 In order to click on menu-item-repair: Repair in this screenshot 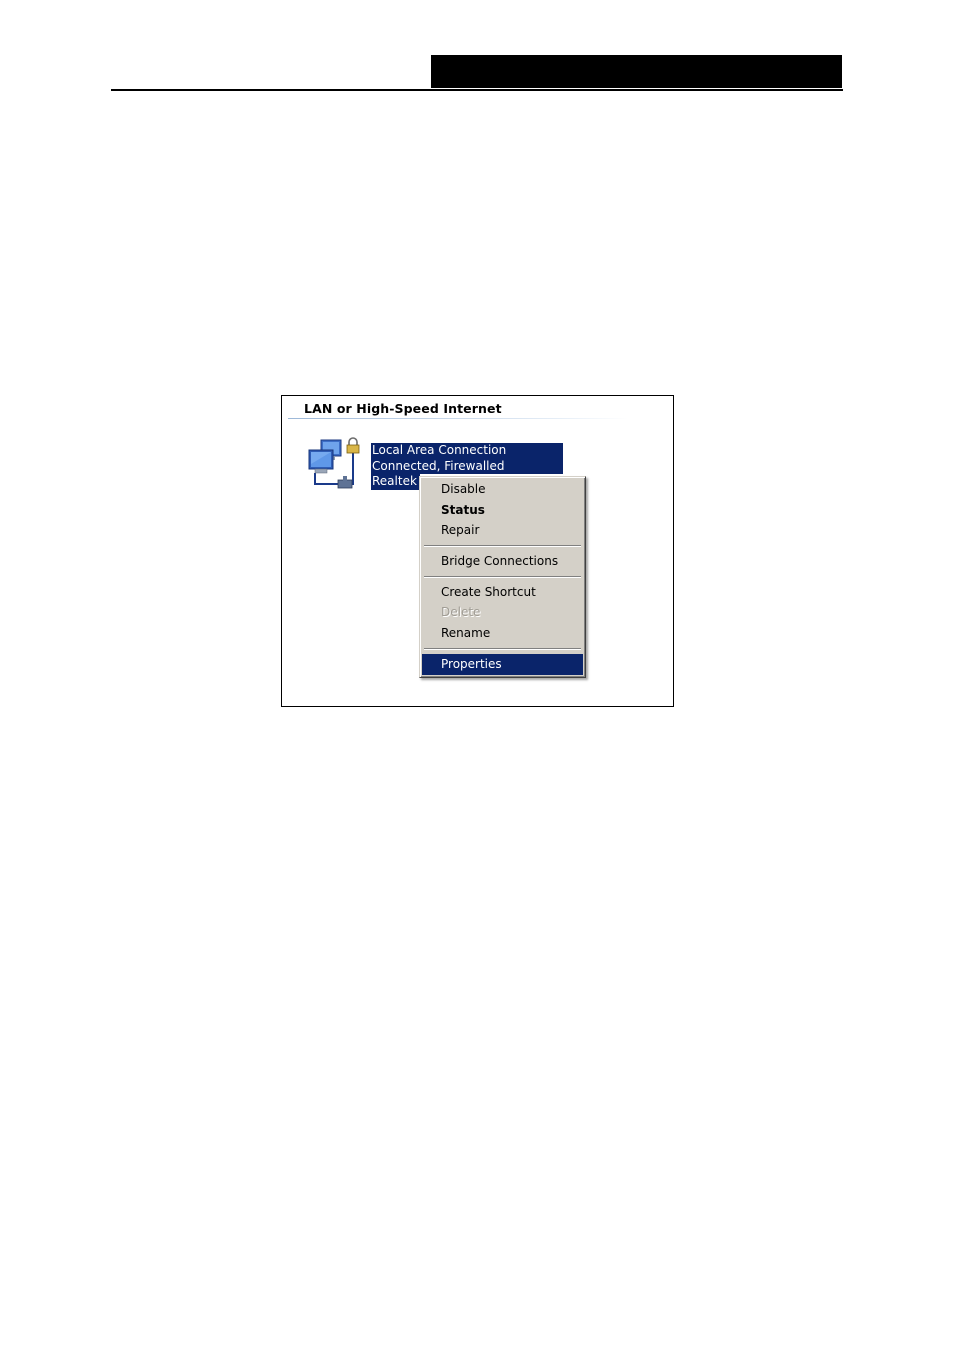, I will do `click(502, 530)`.